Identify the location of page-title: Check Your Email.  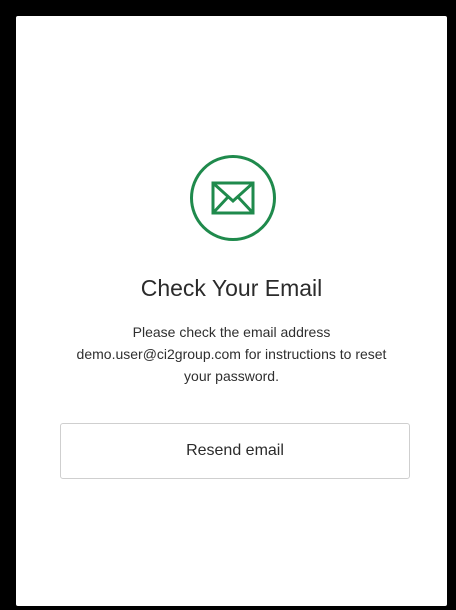
(231, 288).